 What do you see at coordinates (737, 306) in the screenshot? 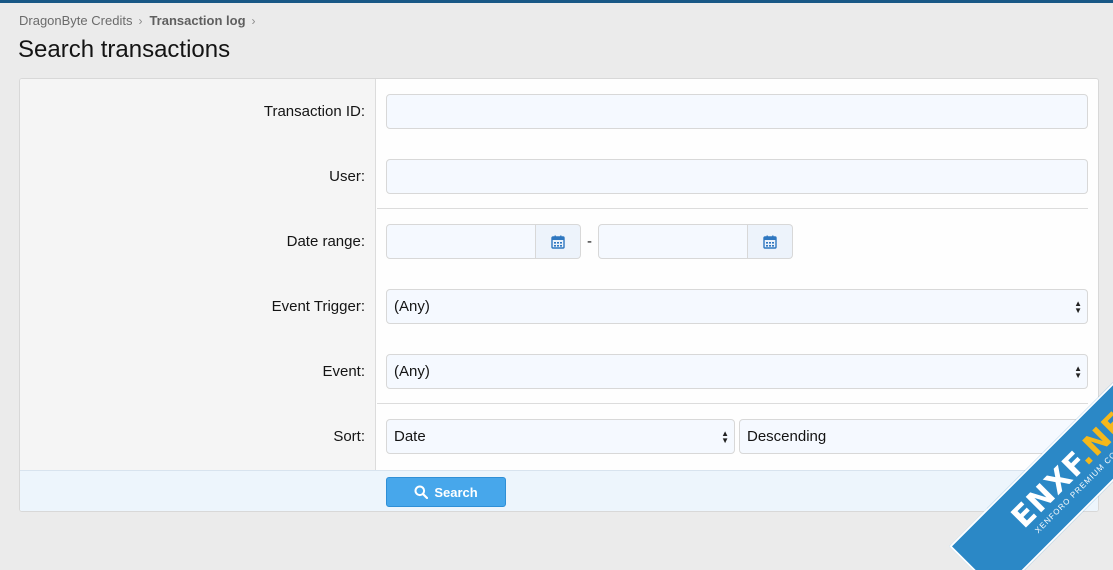
I see `event-trigger-select: (Any) ▲ ▼` at bounding box center [737, 306].